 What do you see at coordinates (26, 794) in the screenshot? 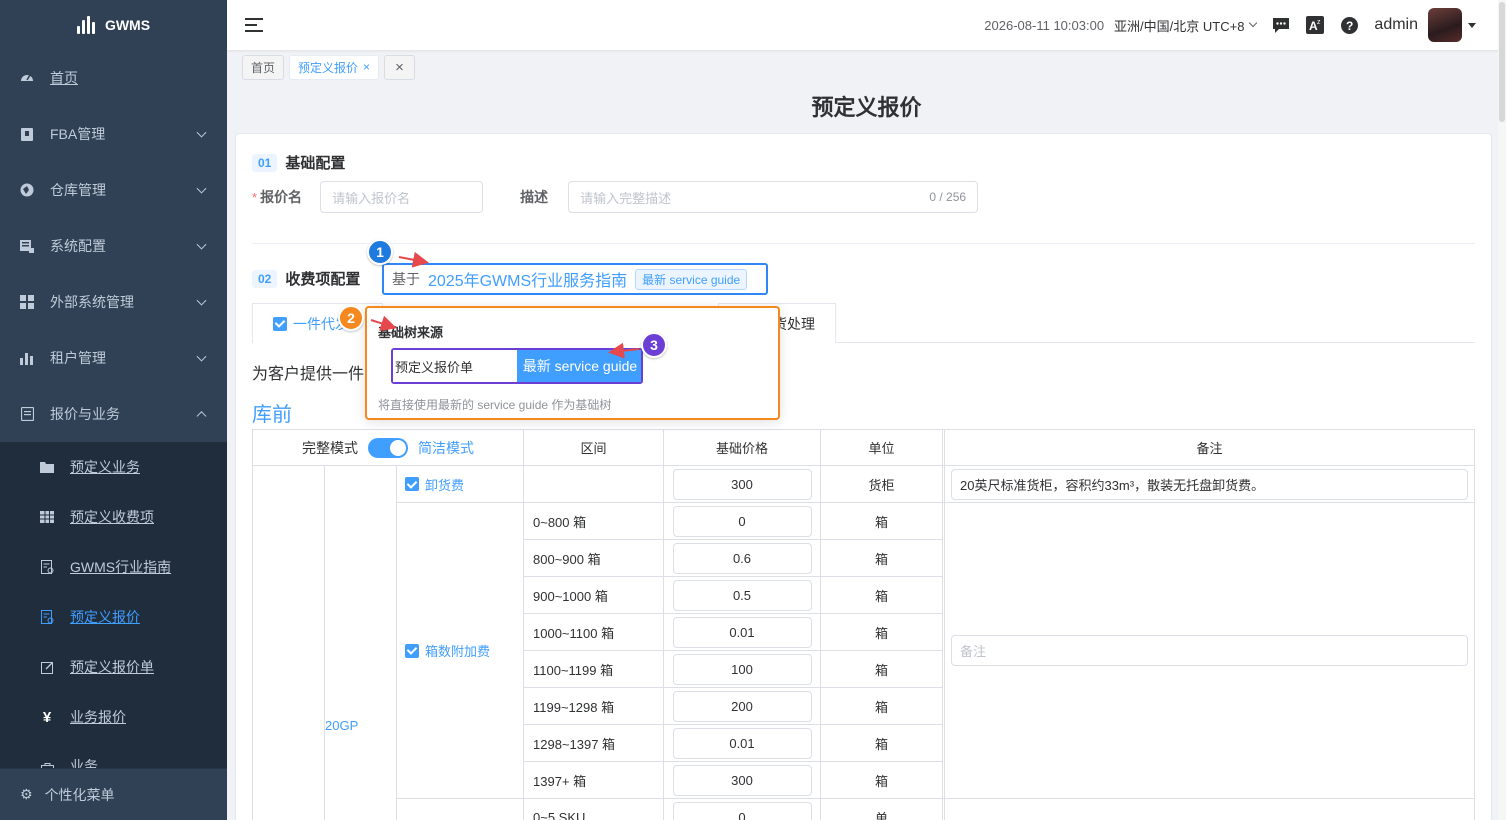
I see `gear-icon: ⚙` at bounding box center [26, 794].